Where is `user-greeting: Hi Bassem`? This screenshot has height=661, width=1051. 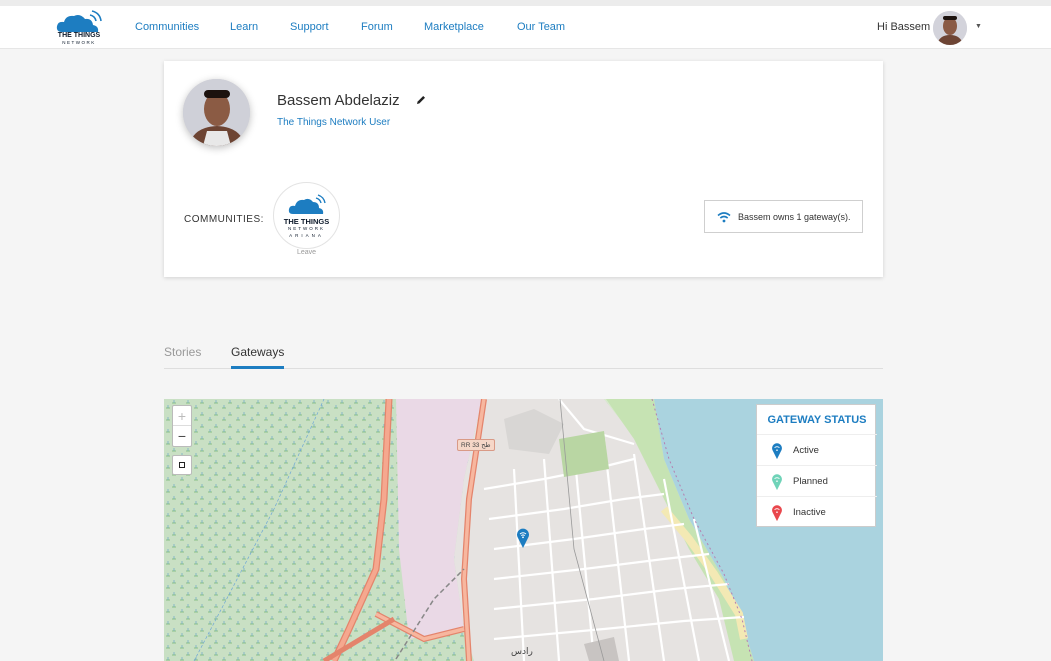 user-greeting: Hi Bassem is located at coordinates (903, 27).